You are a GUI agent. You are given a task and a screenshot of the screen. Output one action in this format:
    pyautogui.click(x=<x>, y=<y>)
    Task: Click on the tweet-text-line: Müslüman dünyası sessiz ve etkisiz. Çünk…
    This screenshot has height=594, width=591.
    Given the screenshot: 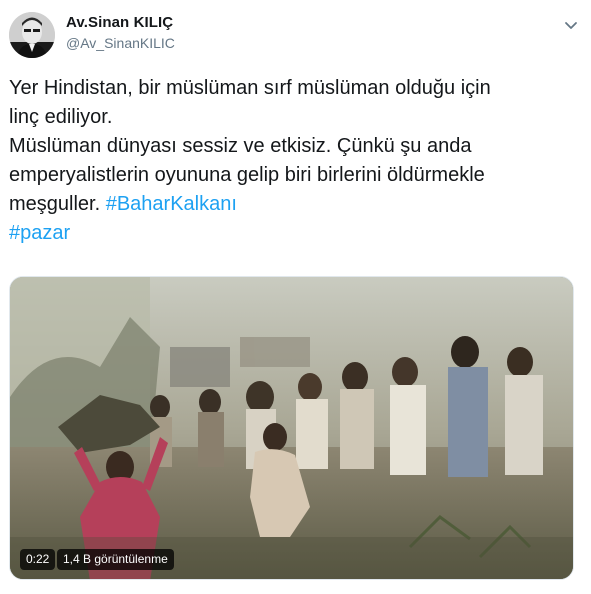 What is the action you would take?
    pyautogui.click(x=240, y=146)
    